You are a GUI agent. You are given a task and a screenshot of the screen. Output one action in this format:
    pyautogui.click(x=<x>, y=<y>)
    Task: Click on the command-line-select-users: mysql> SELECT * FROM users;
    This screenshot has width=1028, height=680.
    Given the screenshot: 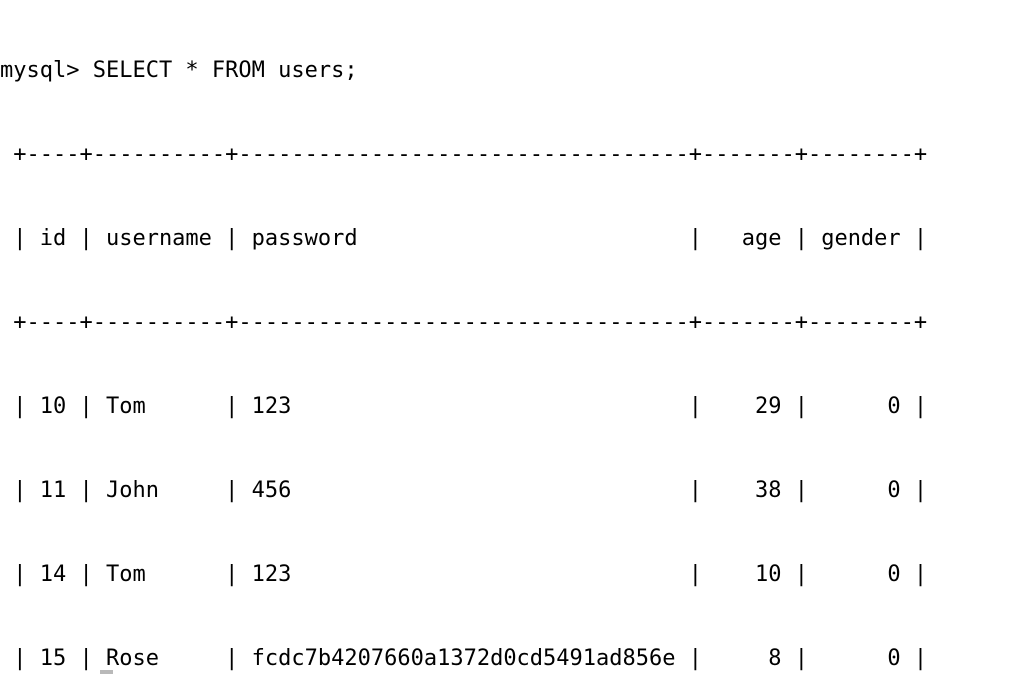 What is the action you would take?
    pyautogui.click(x=514, y=71)
    